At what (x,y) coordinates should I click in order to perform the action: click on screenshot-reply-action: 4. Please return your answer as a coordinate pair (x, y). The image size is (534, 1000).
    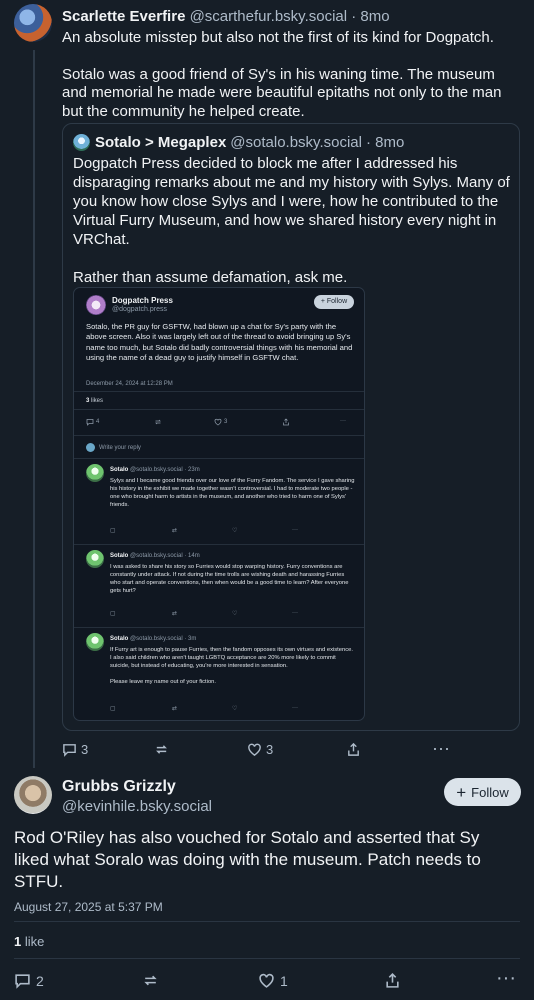
    Looking at the image, I should click on (92, 422).